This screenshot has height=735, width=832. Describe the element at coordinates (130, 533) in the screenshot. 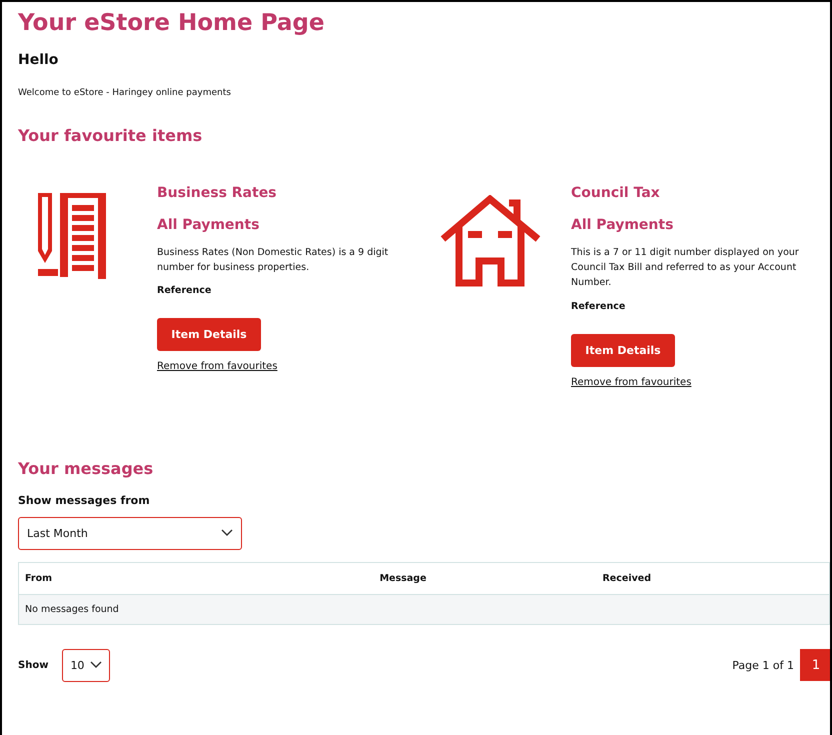

I see `period-dropdown: Last Month` at that location.